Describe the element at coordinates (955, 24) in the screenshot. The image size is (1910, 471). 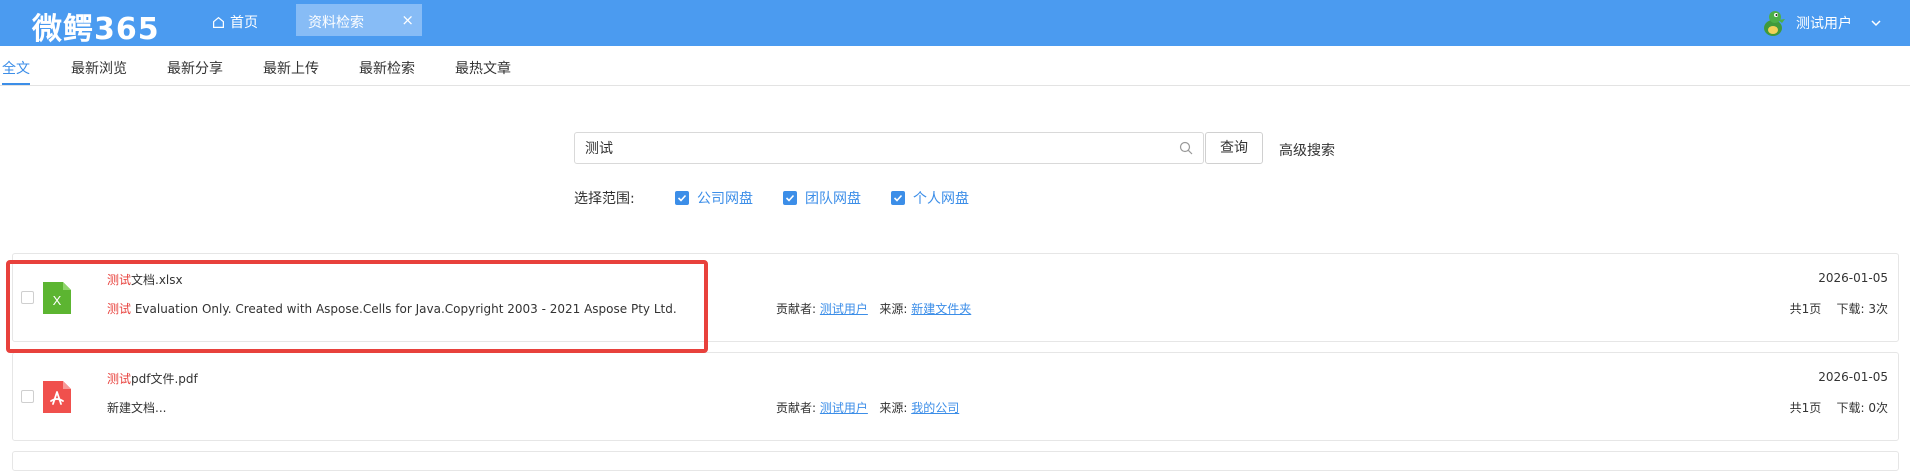
I see `top-bar: 微鳄365 首页 资料检索 × 测试用户` at that location.